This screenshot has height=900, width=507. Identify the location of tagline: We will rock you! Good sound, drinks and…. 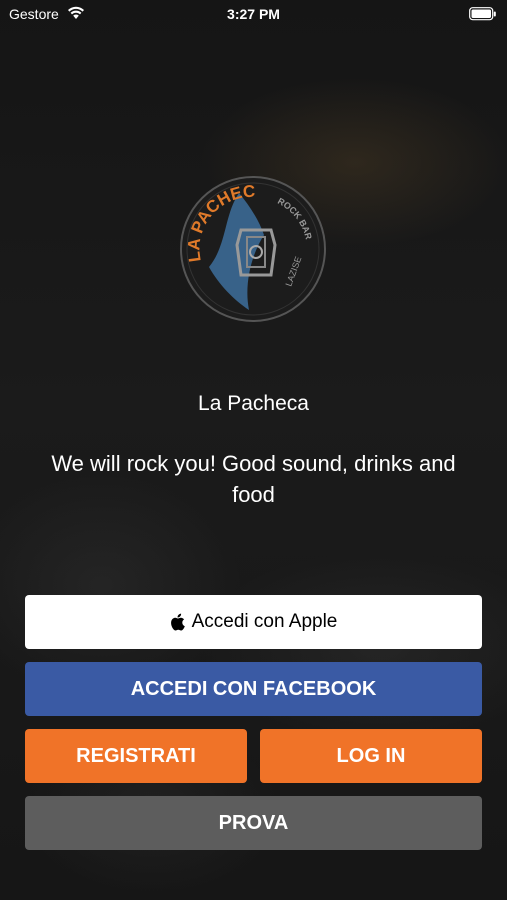
(253, 479).